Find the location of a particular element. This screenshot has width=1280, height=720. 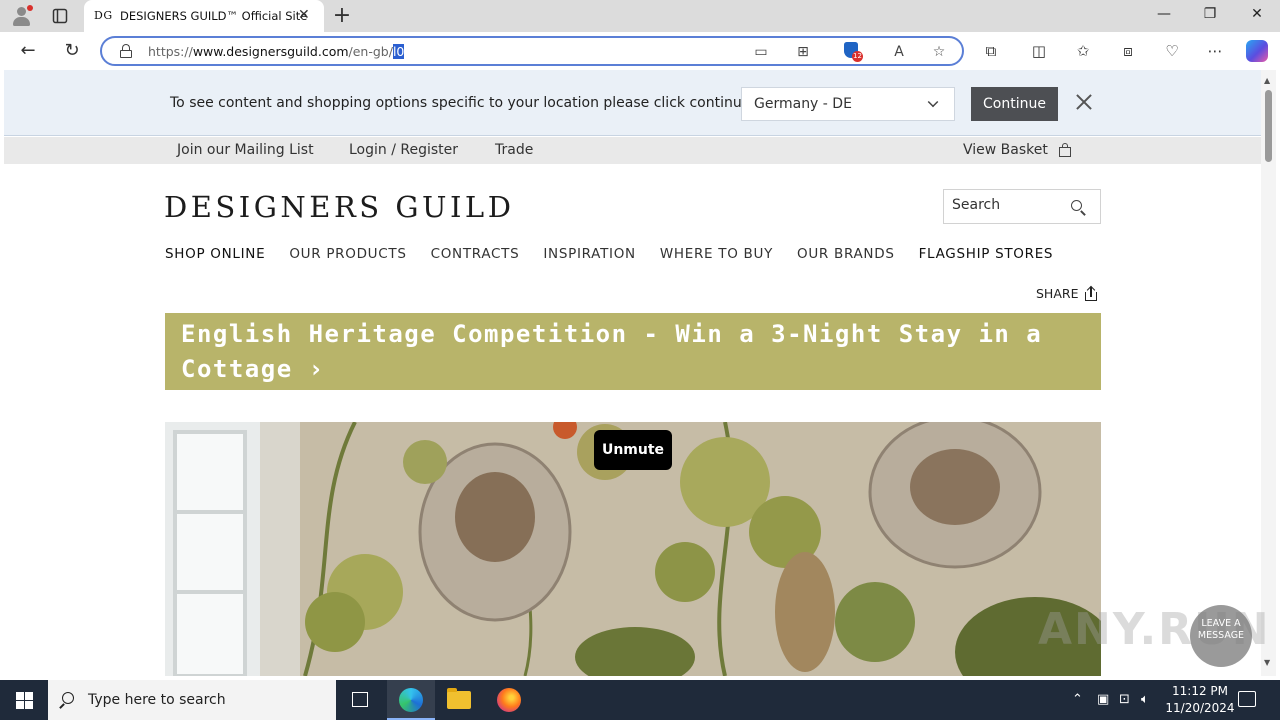

tray-device-icon: ▣ is located at coordinates (1103, 699).